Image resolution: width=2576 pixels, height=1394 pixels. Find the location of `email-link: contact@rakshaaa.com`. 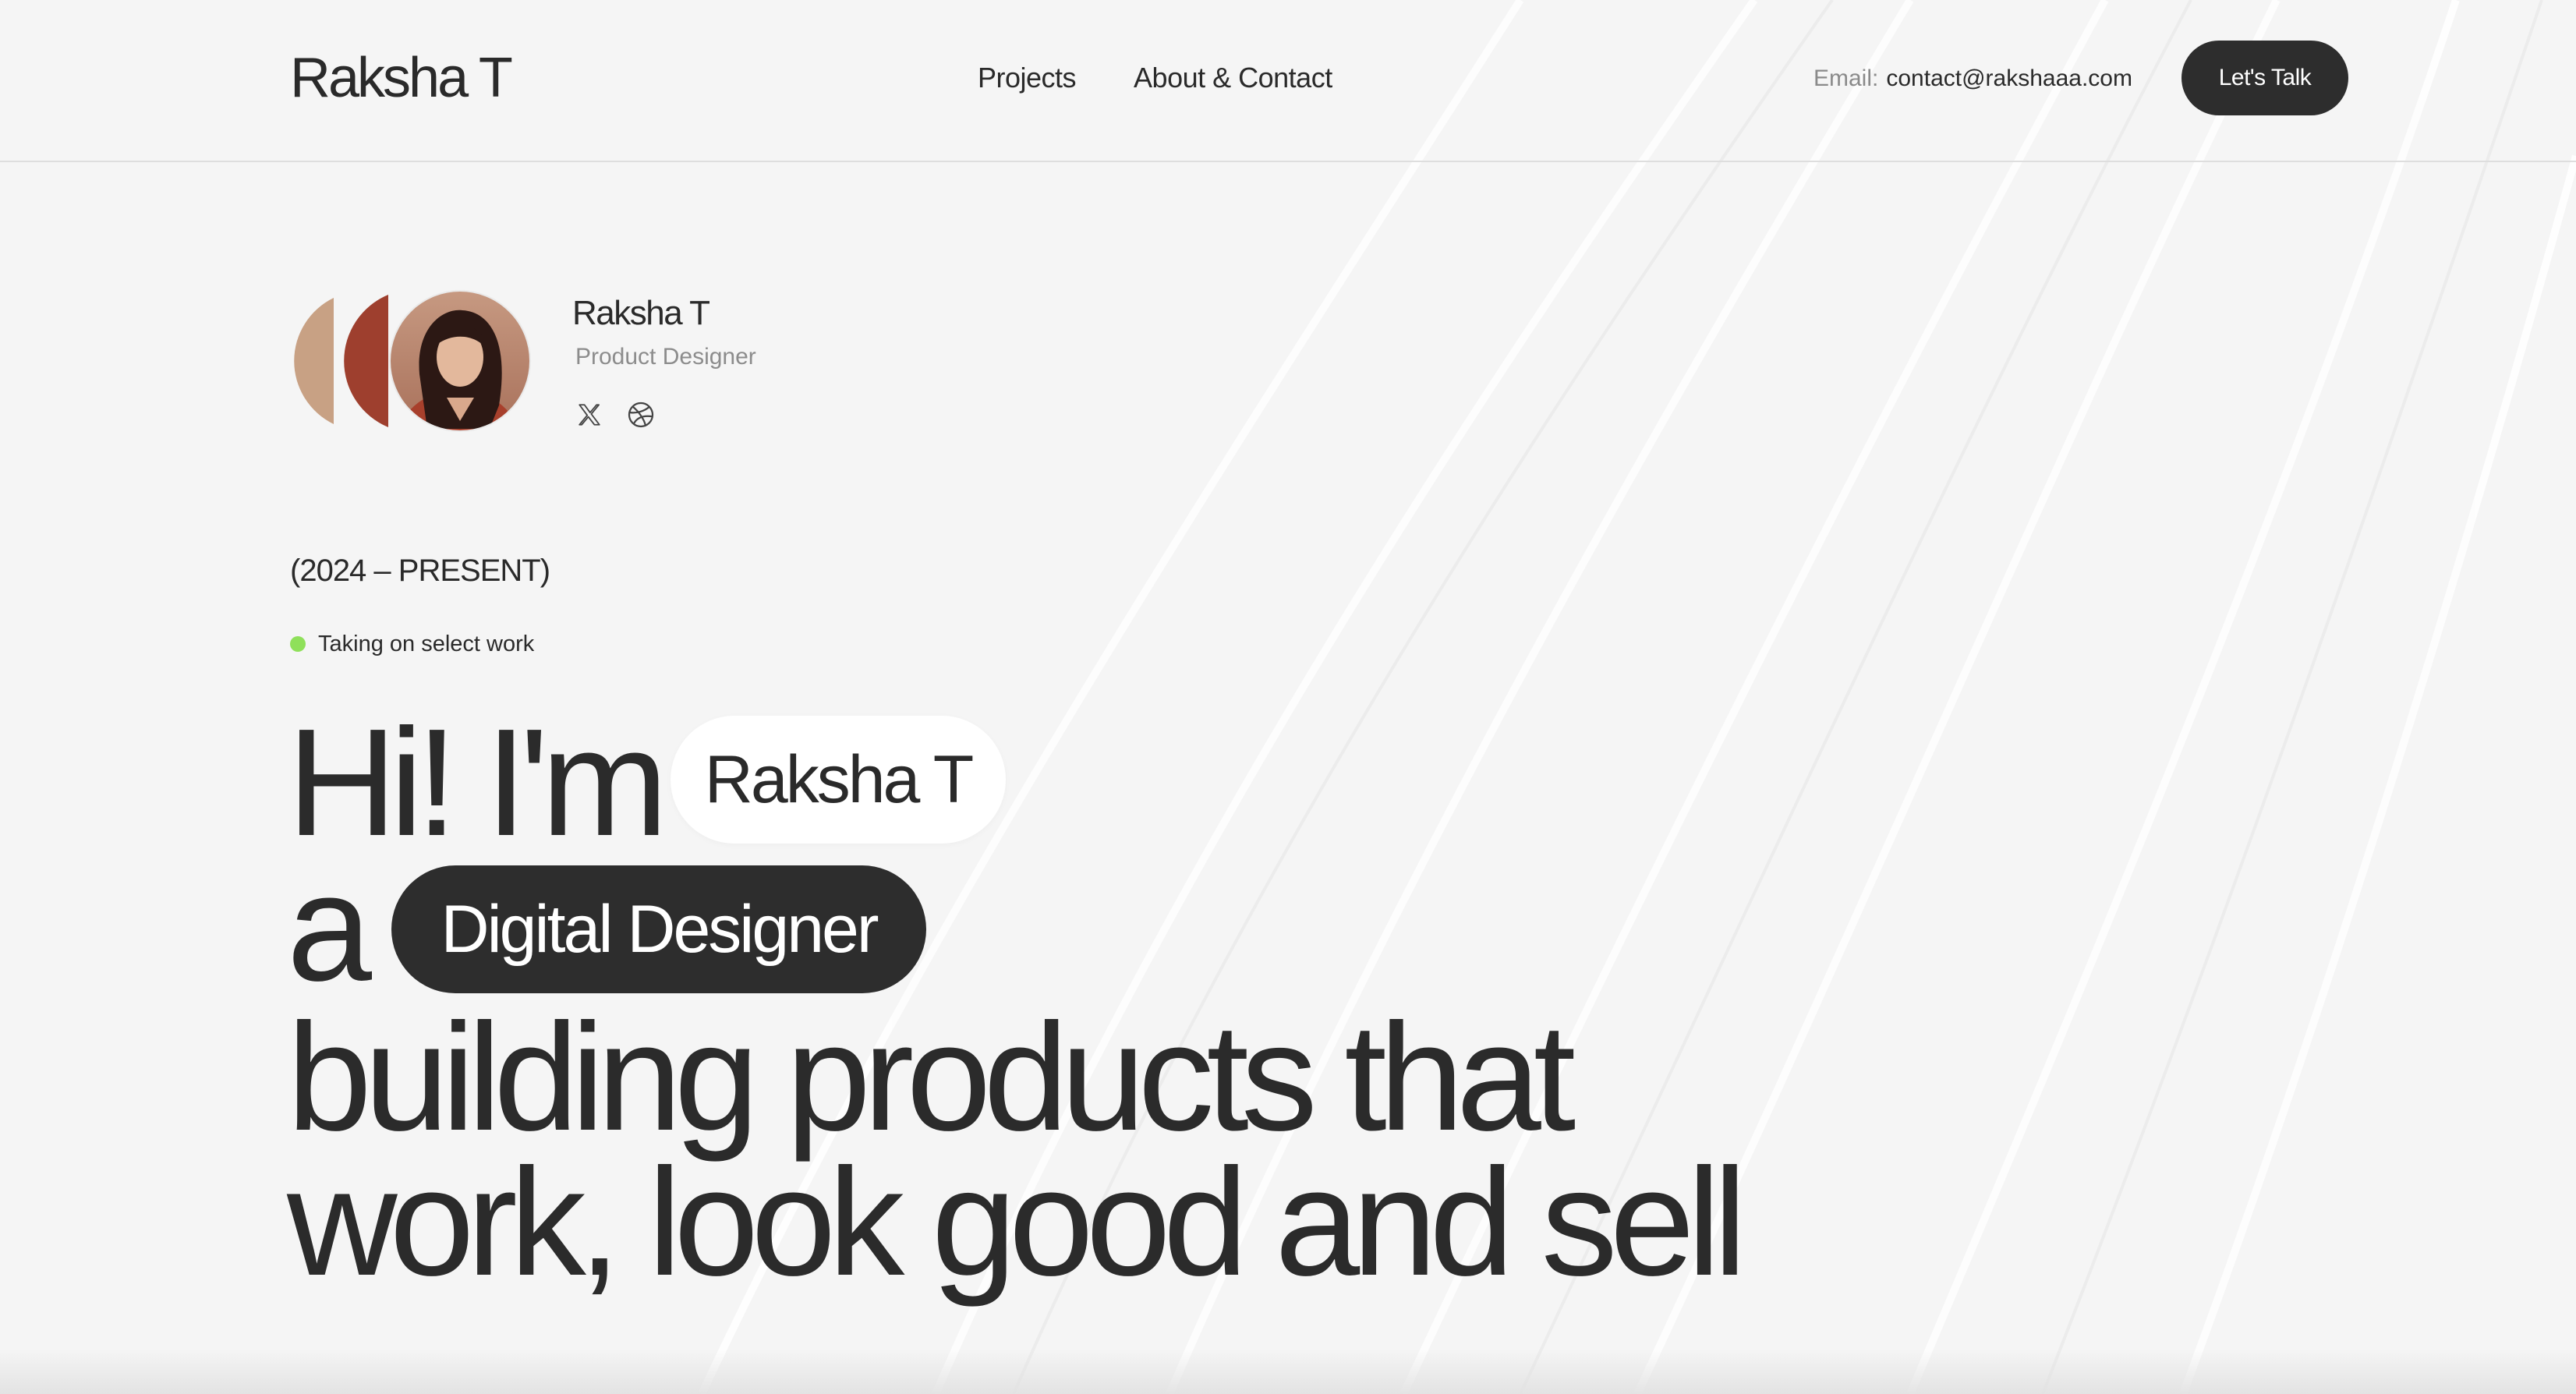

email-link: contact@rakshaaa.com is located at coordinates (2009, 78).